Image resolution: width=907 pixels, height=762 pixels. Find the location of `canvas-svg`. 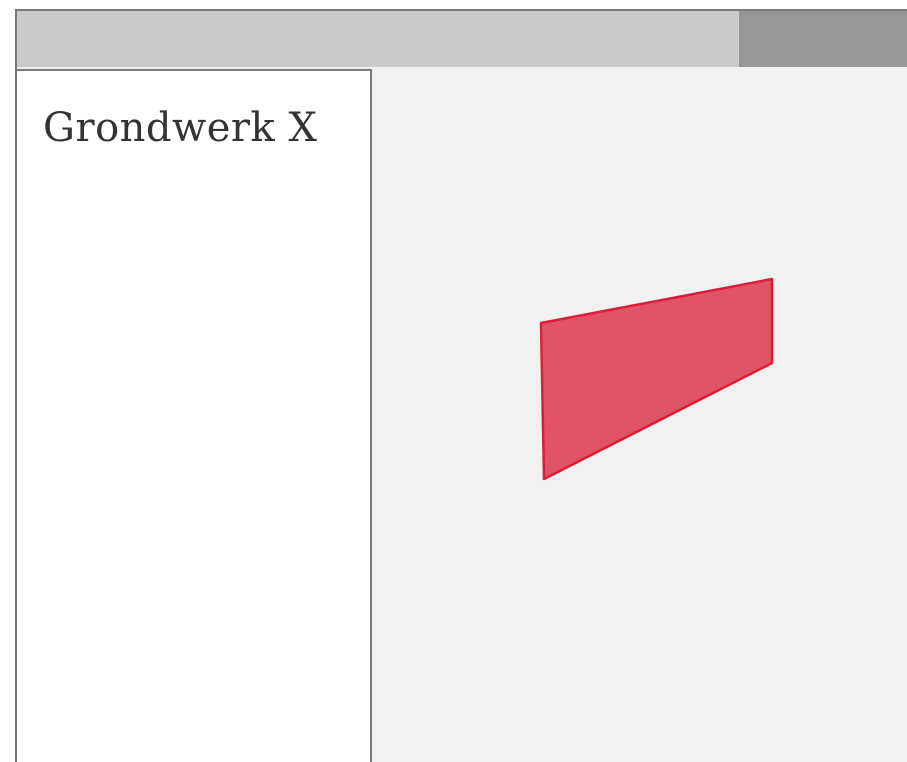

canvas-svg is located at coordinates (656, 379).